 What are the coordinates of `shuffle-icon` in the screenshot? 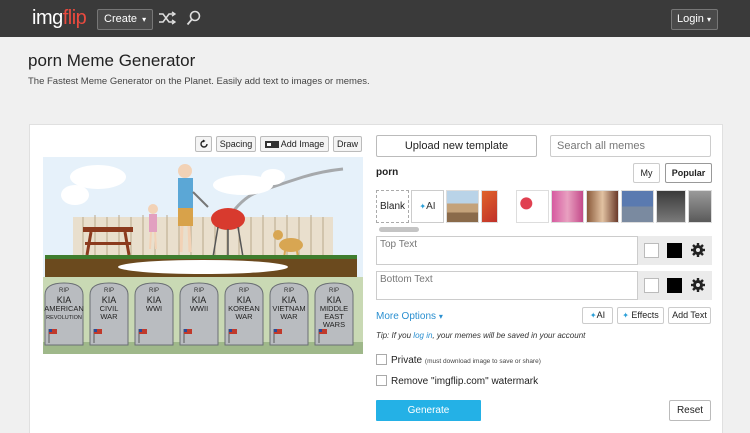 It's located at (167, 18).